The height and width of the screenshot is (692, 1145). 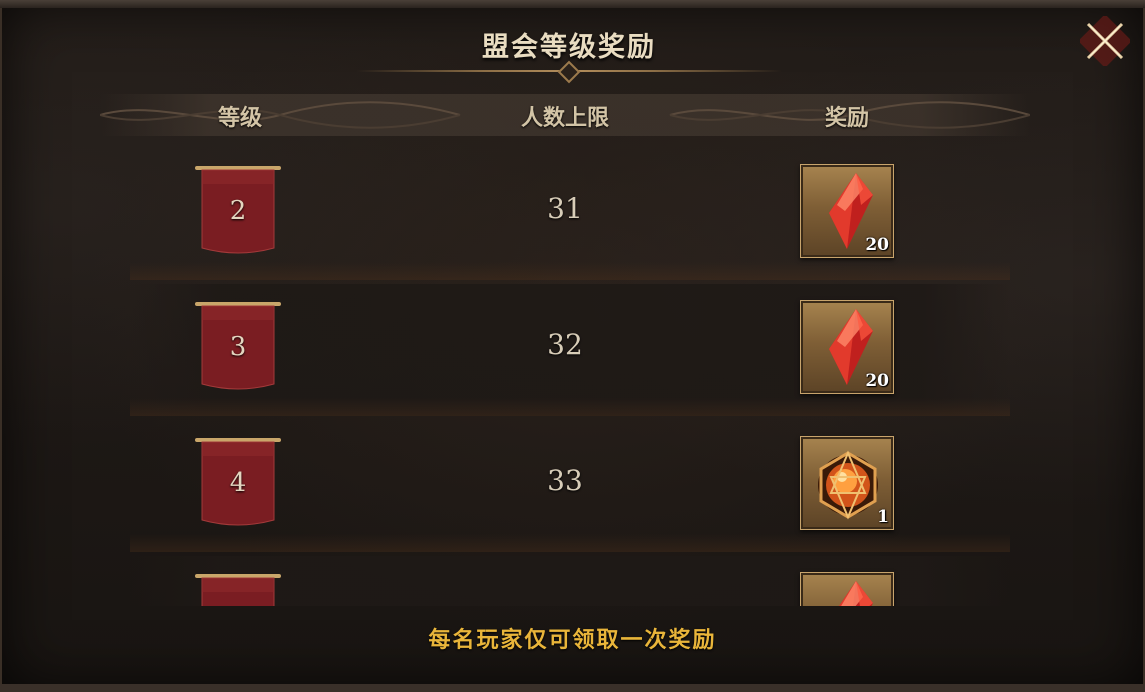 I want to click on header-reward: 奖励, so click(x=846, y=118).